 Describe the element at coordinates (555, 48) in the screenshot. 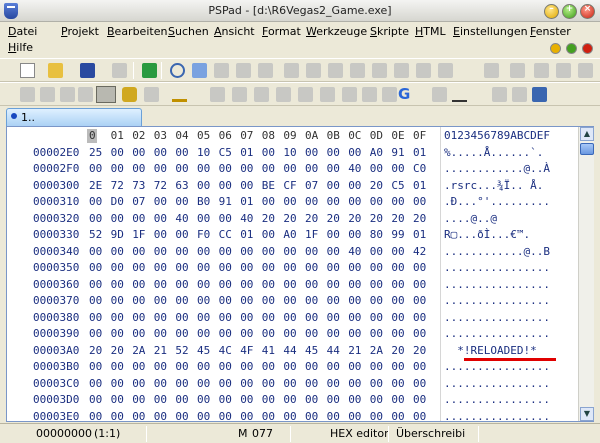

I see `mdi-minimize-button` at that location.